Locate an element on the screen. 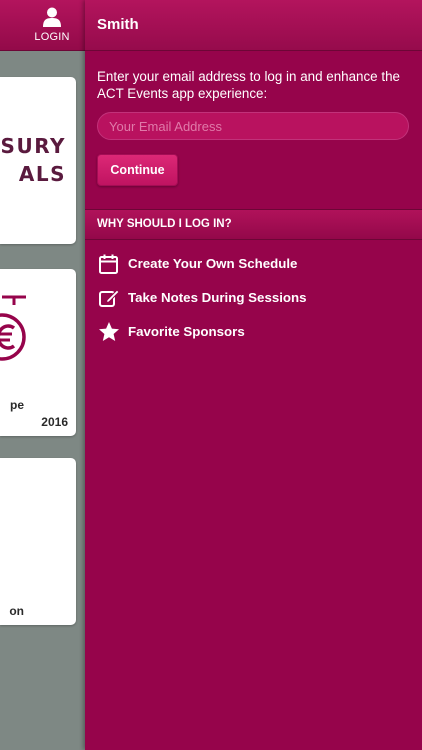 The height and width of the screenshot is (750, 422). left-navbar: LOGIN is located at coordinates (42, 25).